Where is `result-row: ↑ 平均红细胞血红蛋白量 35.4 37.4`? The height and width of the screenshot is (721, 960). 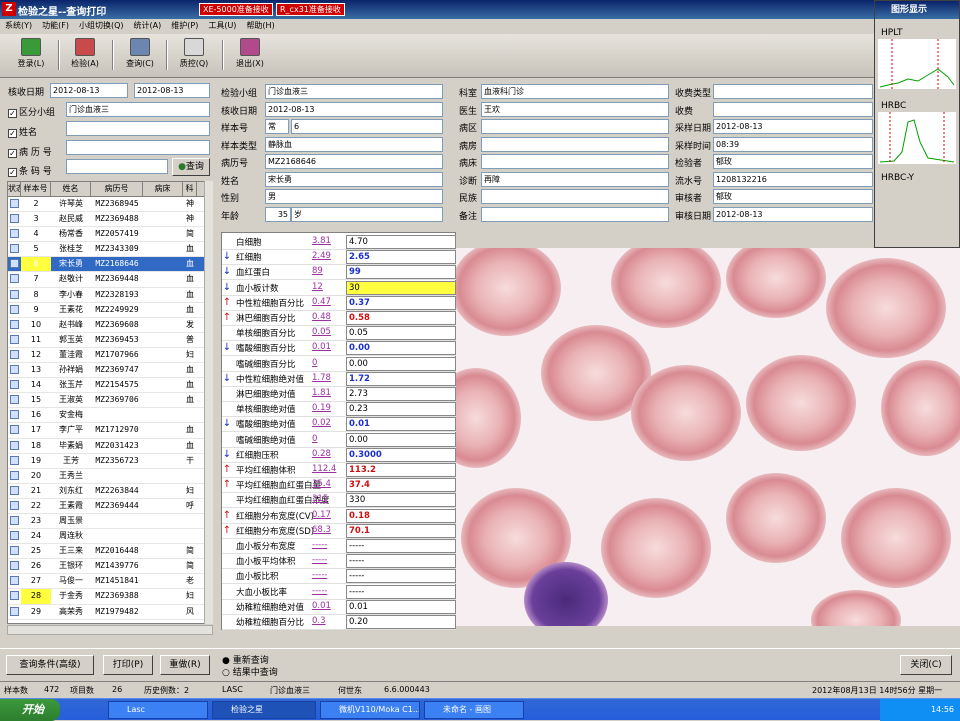
result-row: ↑ 平均红细胞血红蛋白量 35.4 37.4 is located at coordinates (340, 486).